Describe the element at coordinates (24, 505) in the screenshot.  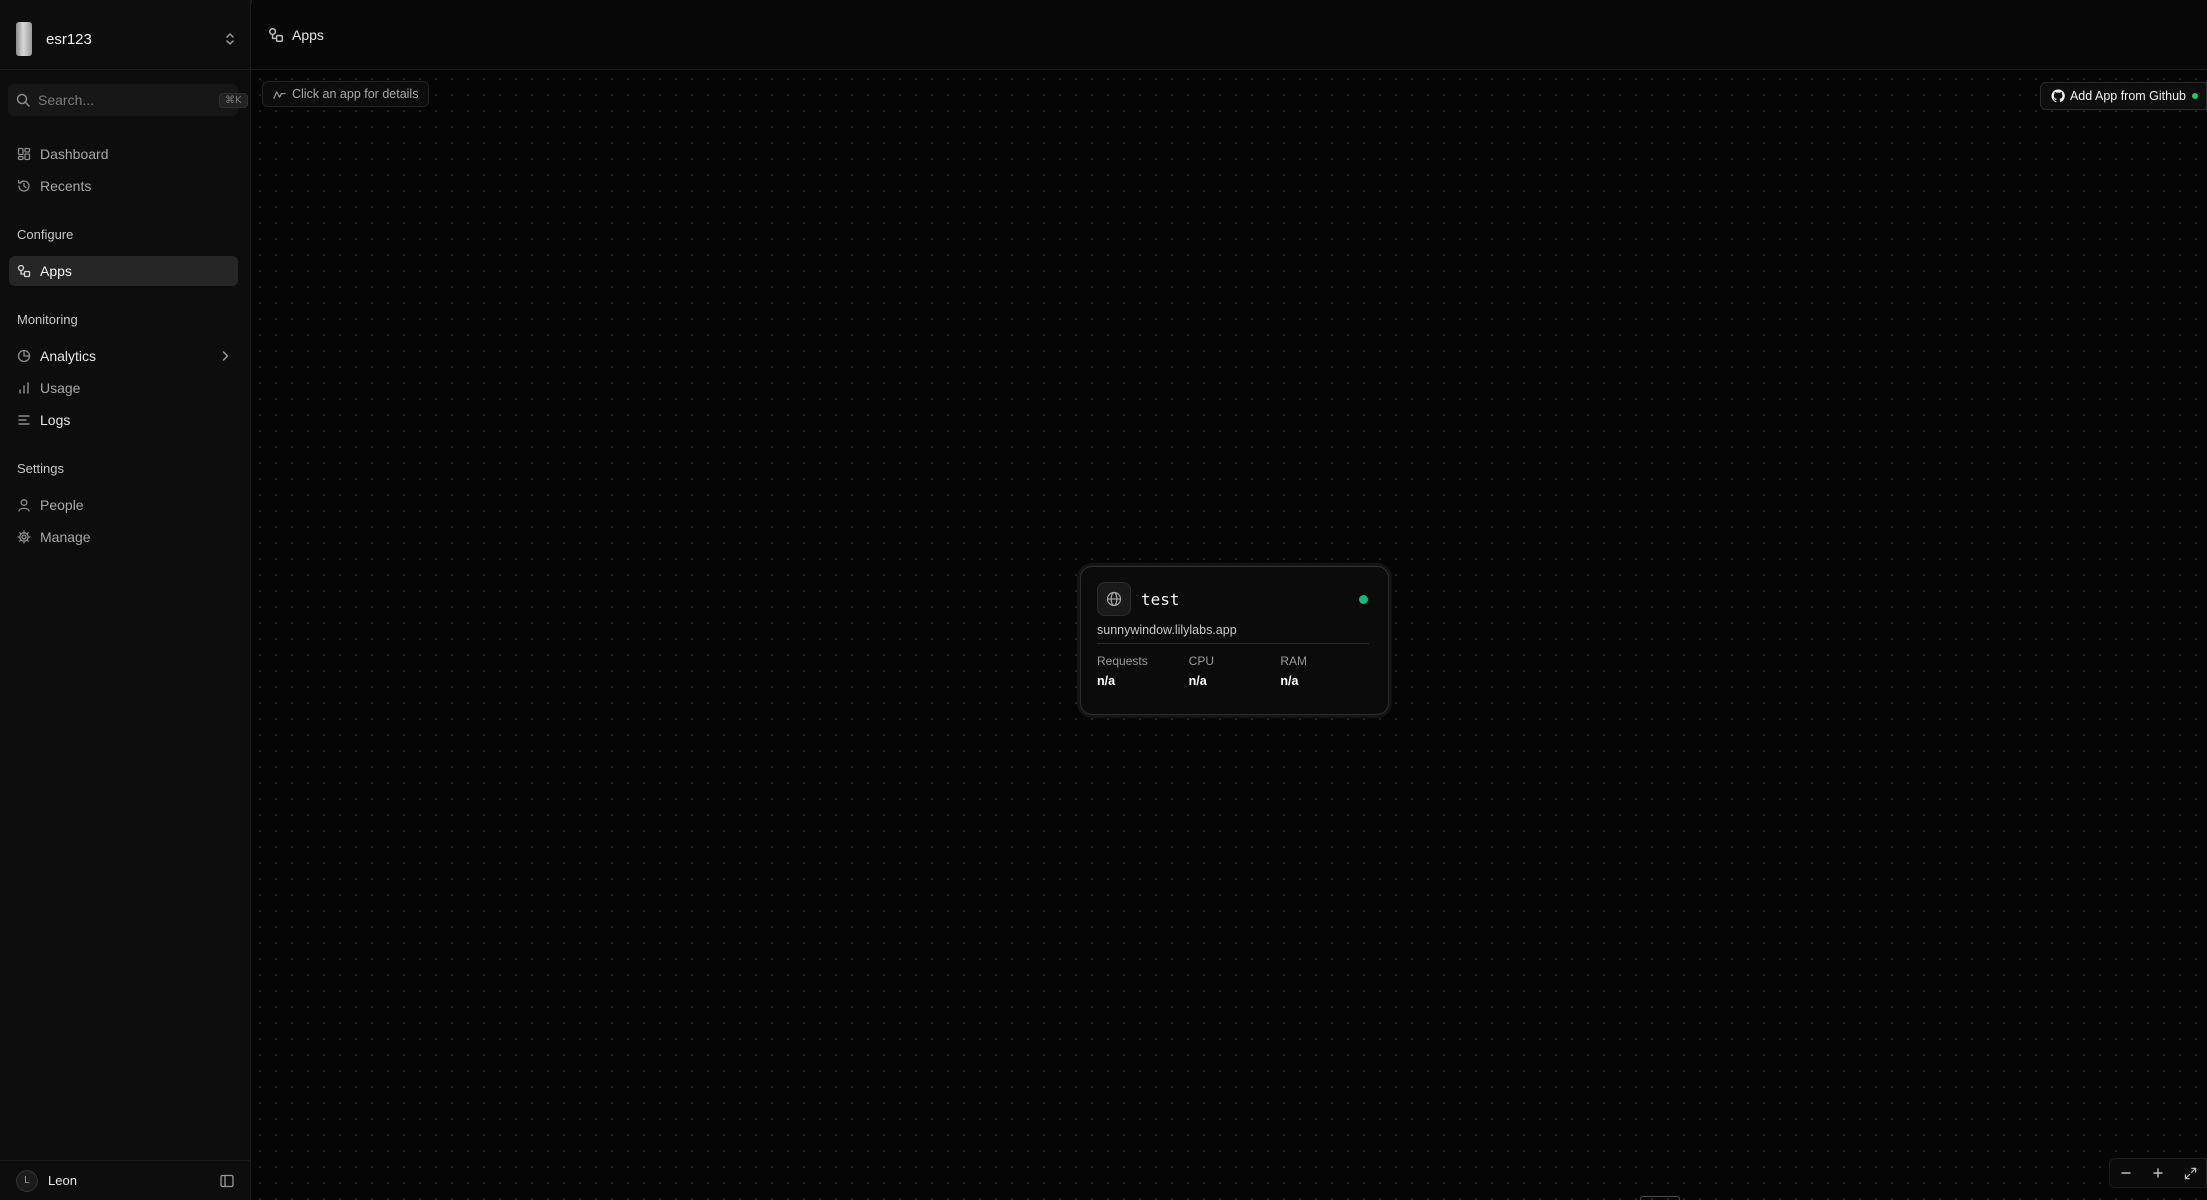
I see `user-icon` at that location.